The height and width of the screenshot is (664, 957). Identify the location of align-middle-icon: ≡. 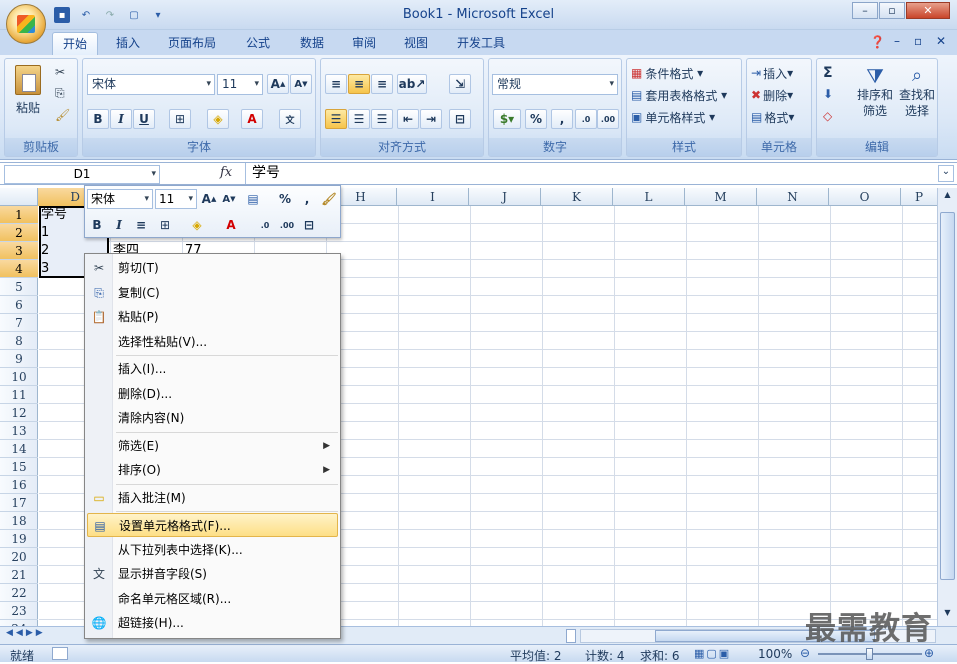
(359, 84).